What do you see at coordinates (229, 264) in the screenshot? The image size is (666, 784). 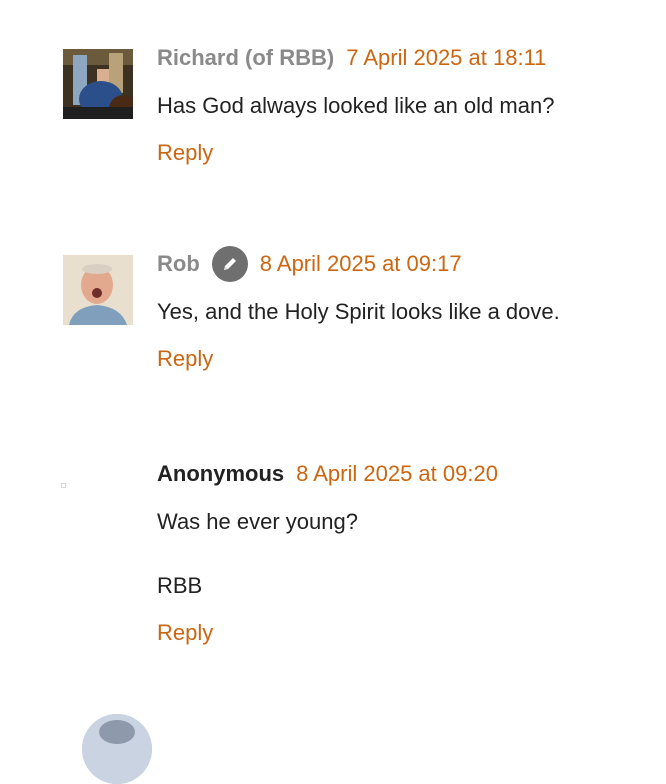 I see `pencil-icon` at bounding box center [229, 264].